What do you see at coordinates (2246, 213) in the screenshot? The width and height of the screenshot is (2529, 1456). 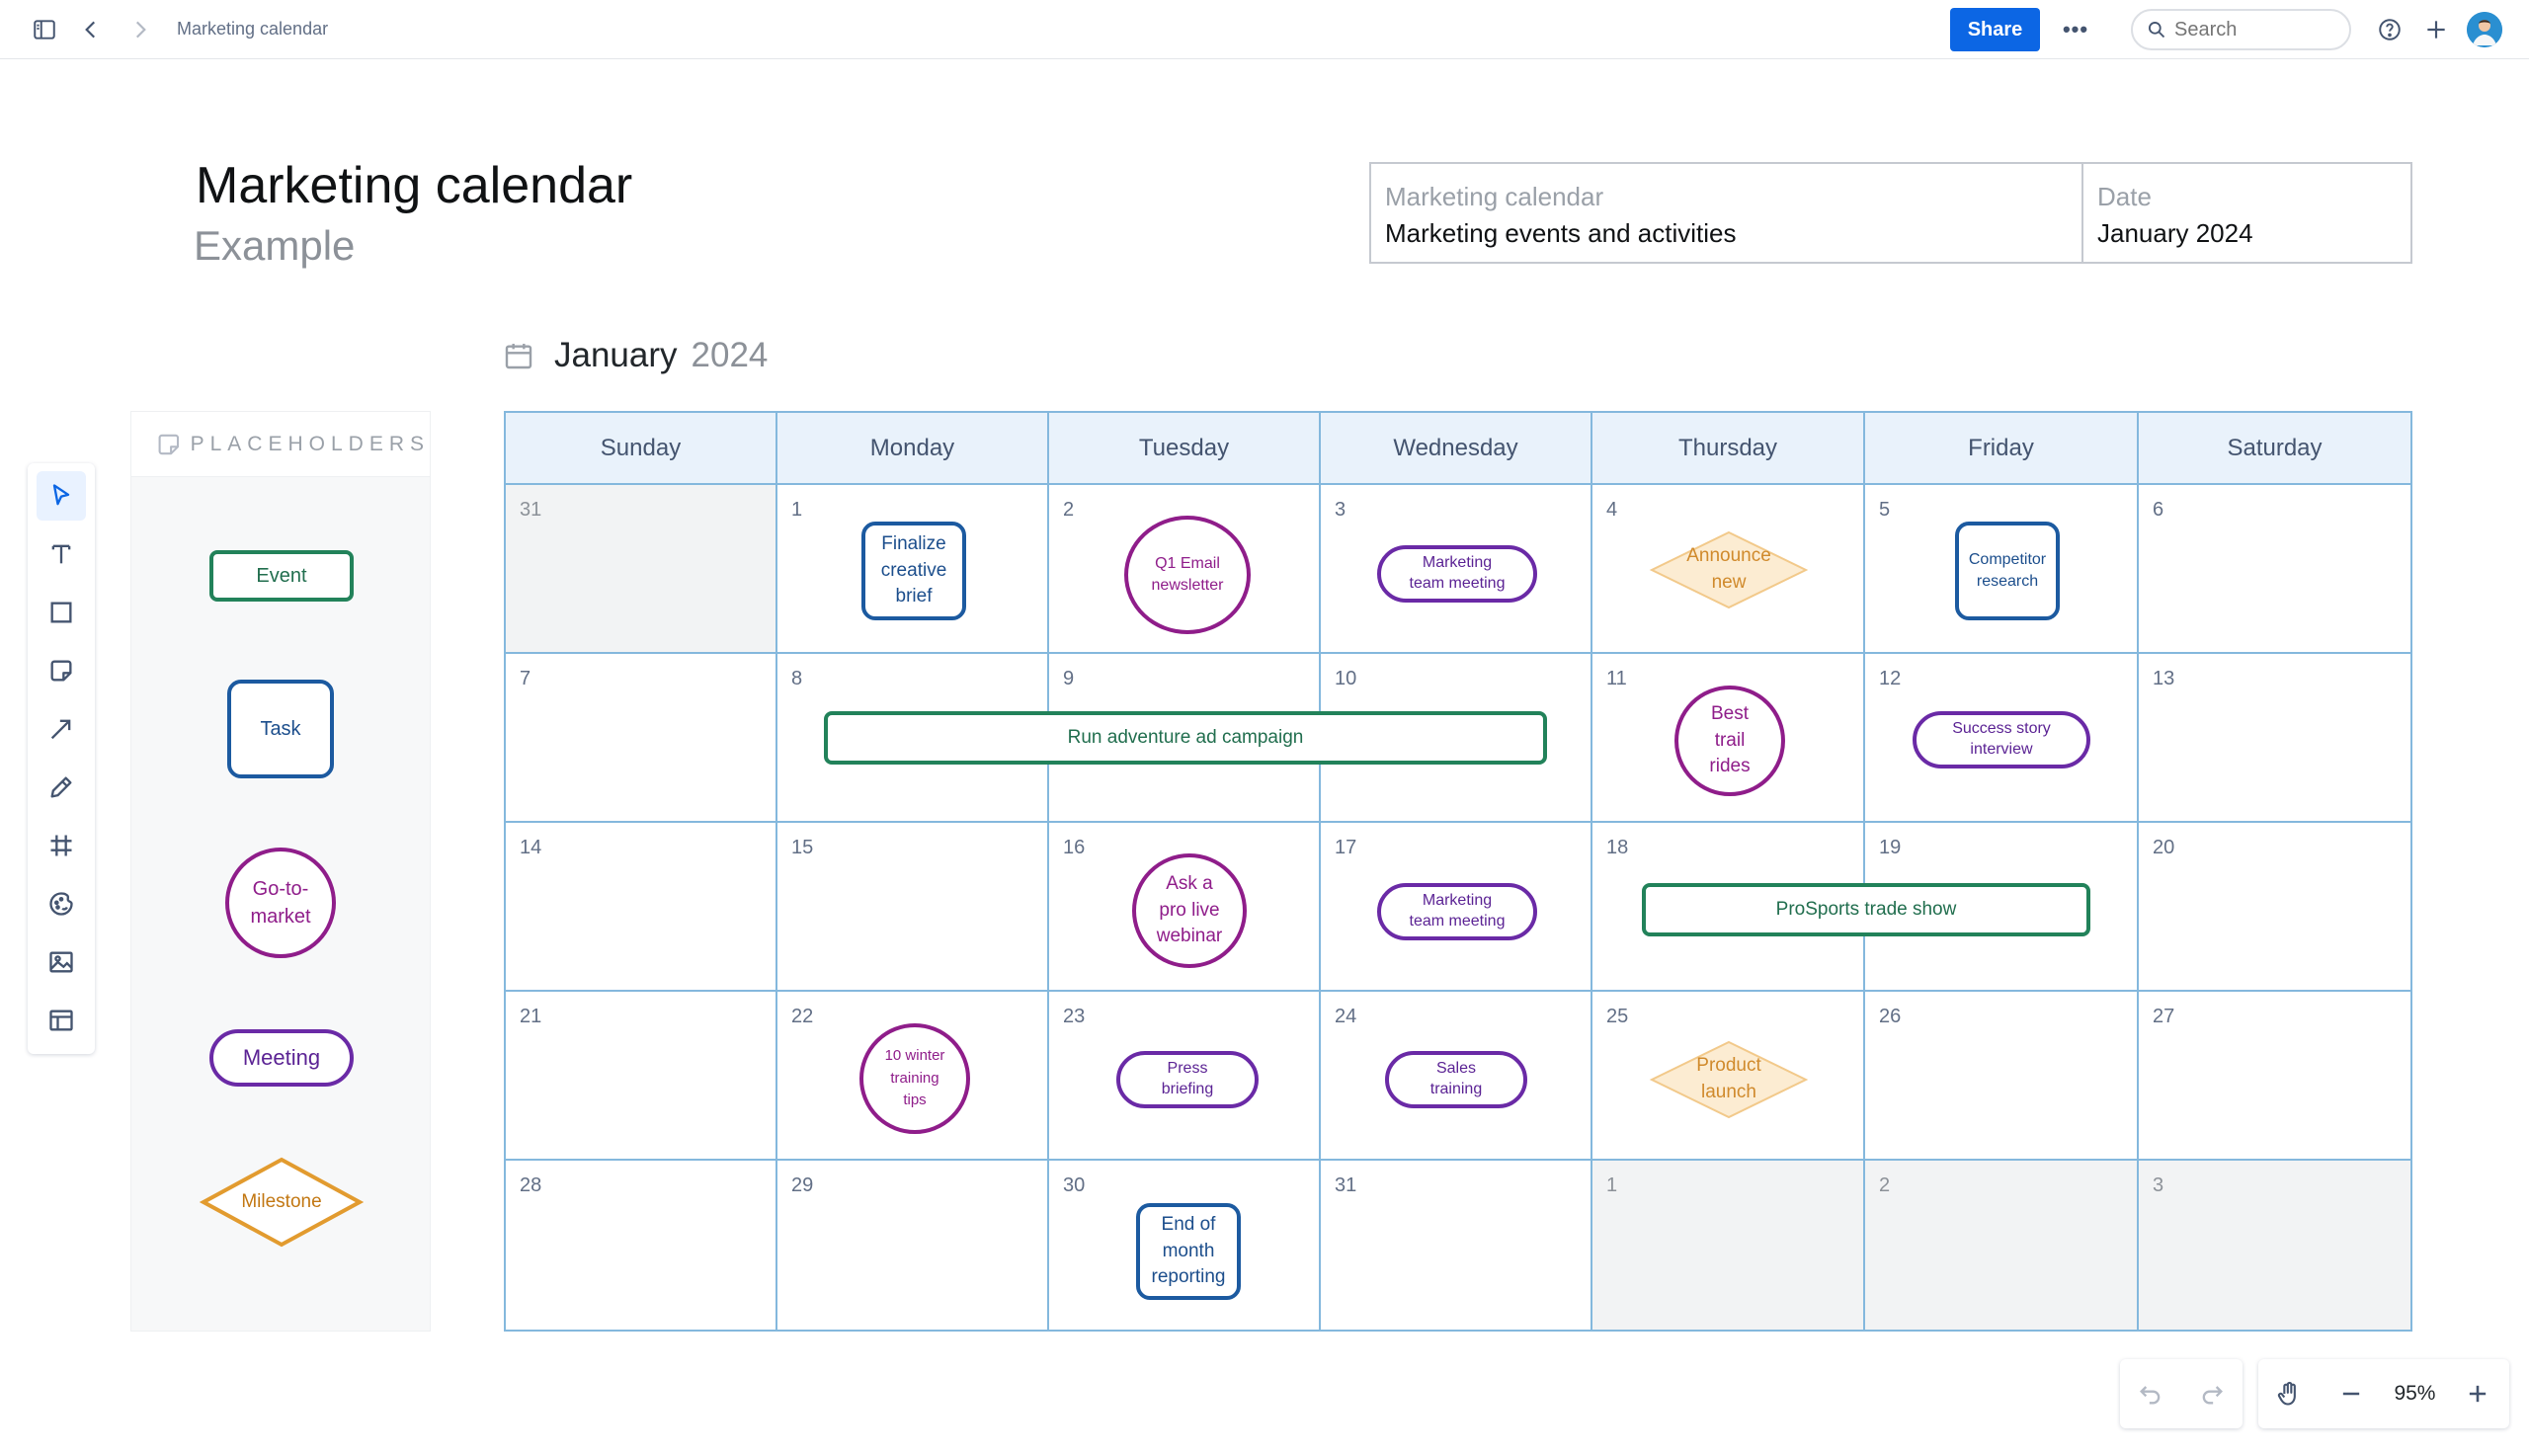 I see `info-cell-date: Date January 2024` at bounding box center [2246, 213].